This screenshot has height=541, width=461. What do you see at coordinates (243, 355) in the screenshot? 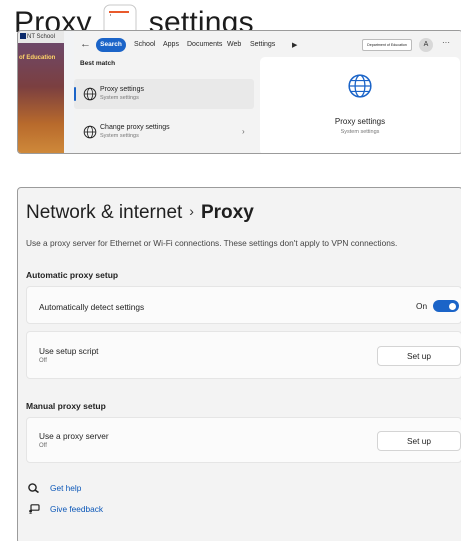
I see `setup-script-row: Use setup script Off Set up` at bounding box center [243, 355].